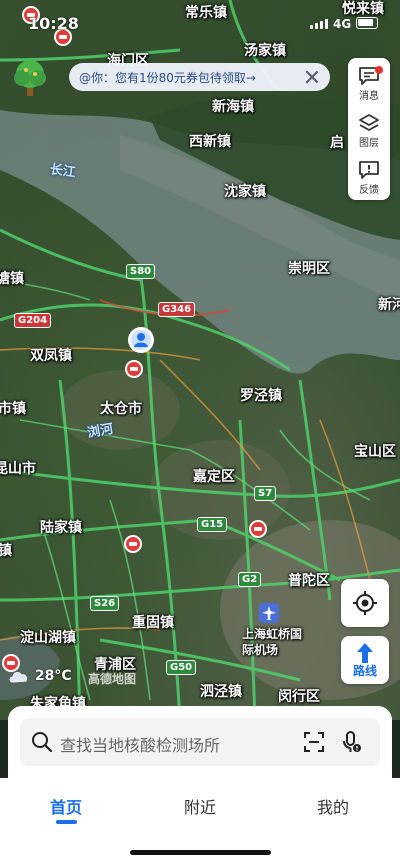  What do you see at coordinates (13, 409) in the screenshot?
I see `place-shizhen: 市镇` at bounding box center [13, 409].